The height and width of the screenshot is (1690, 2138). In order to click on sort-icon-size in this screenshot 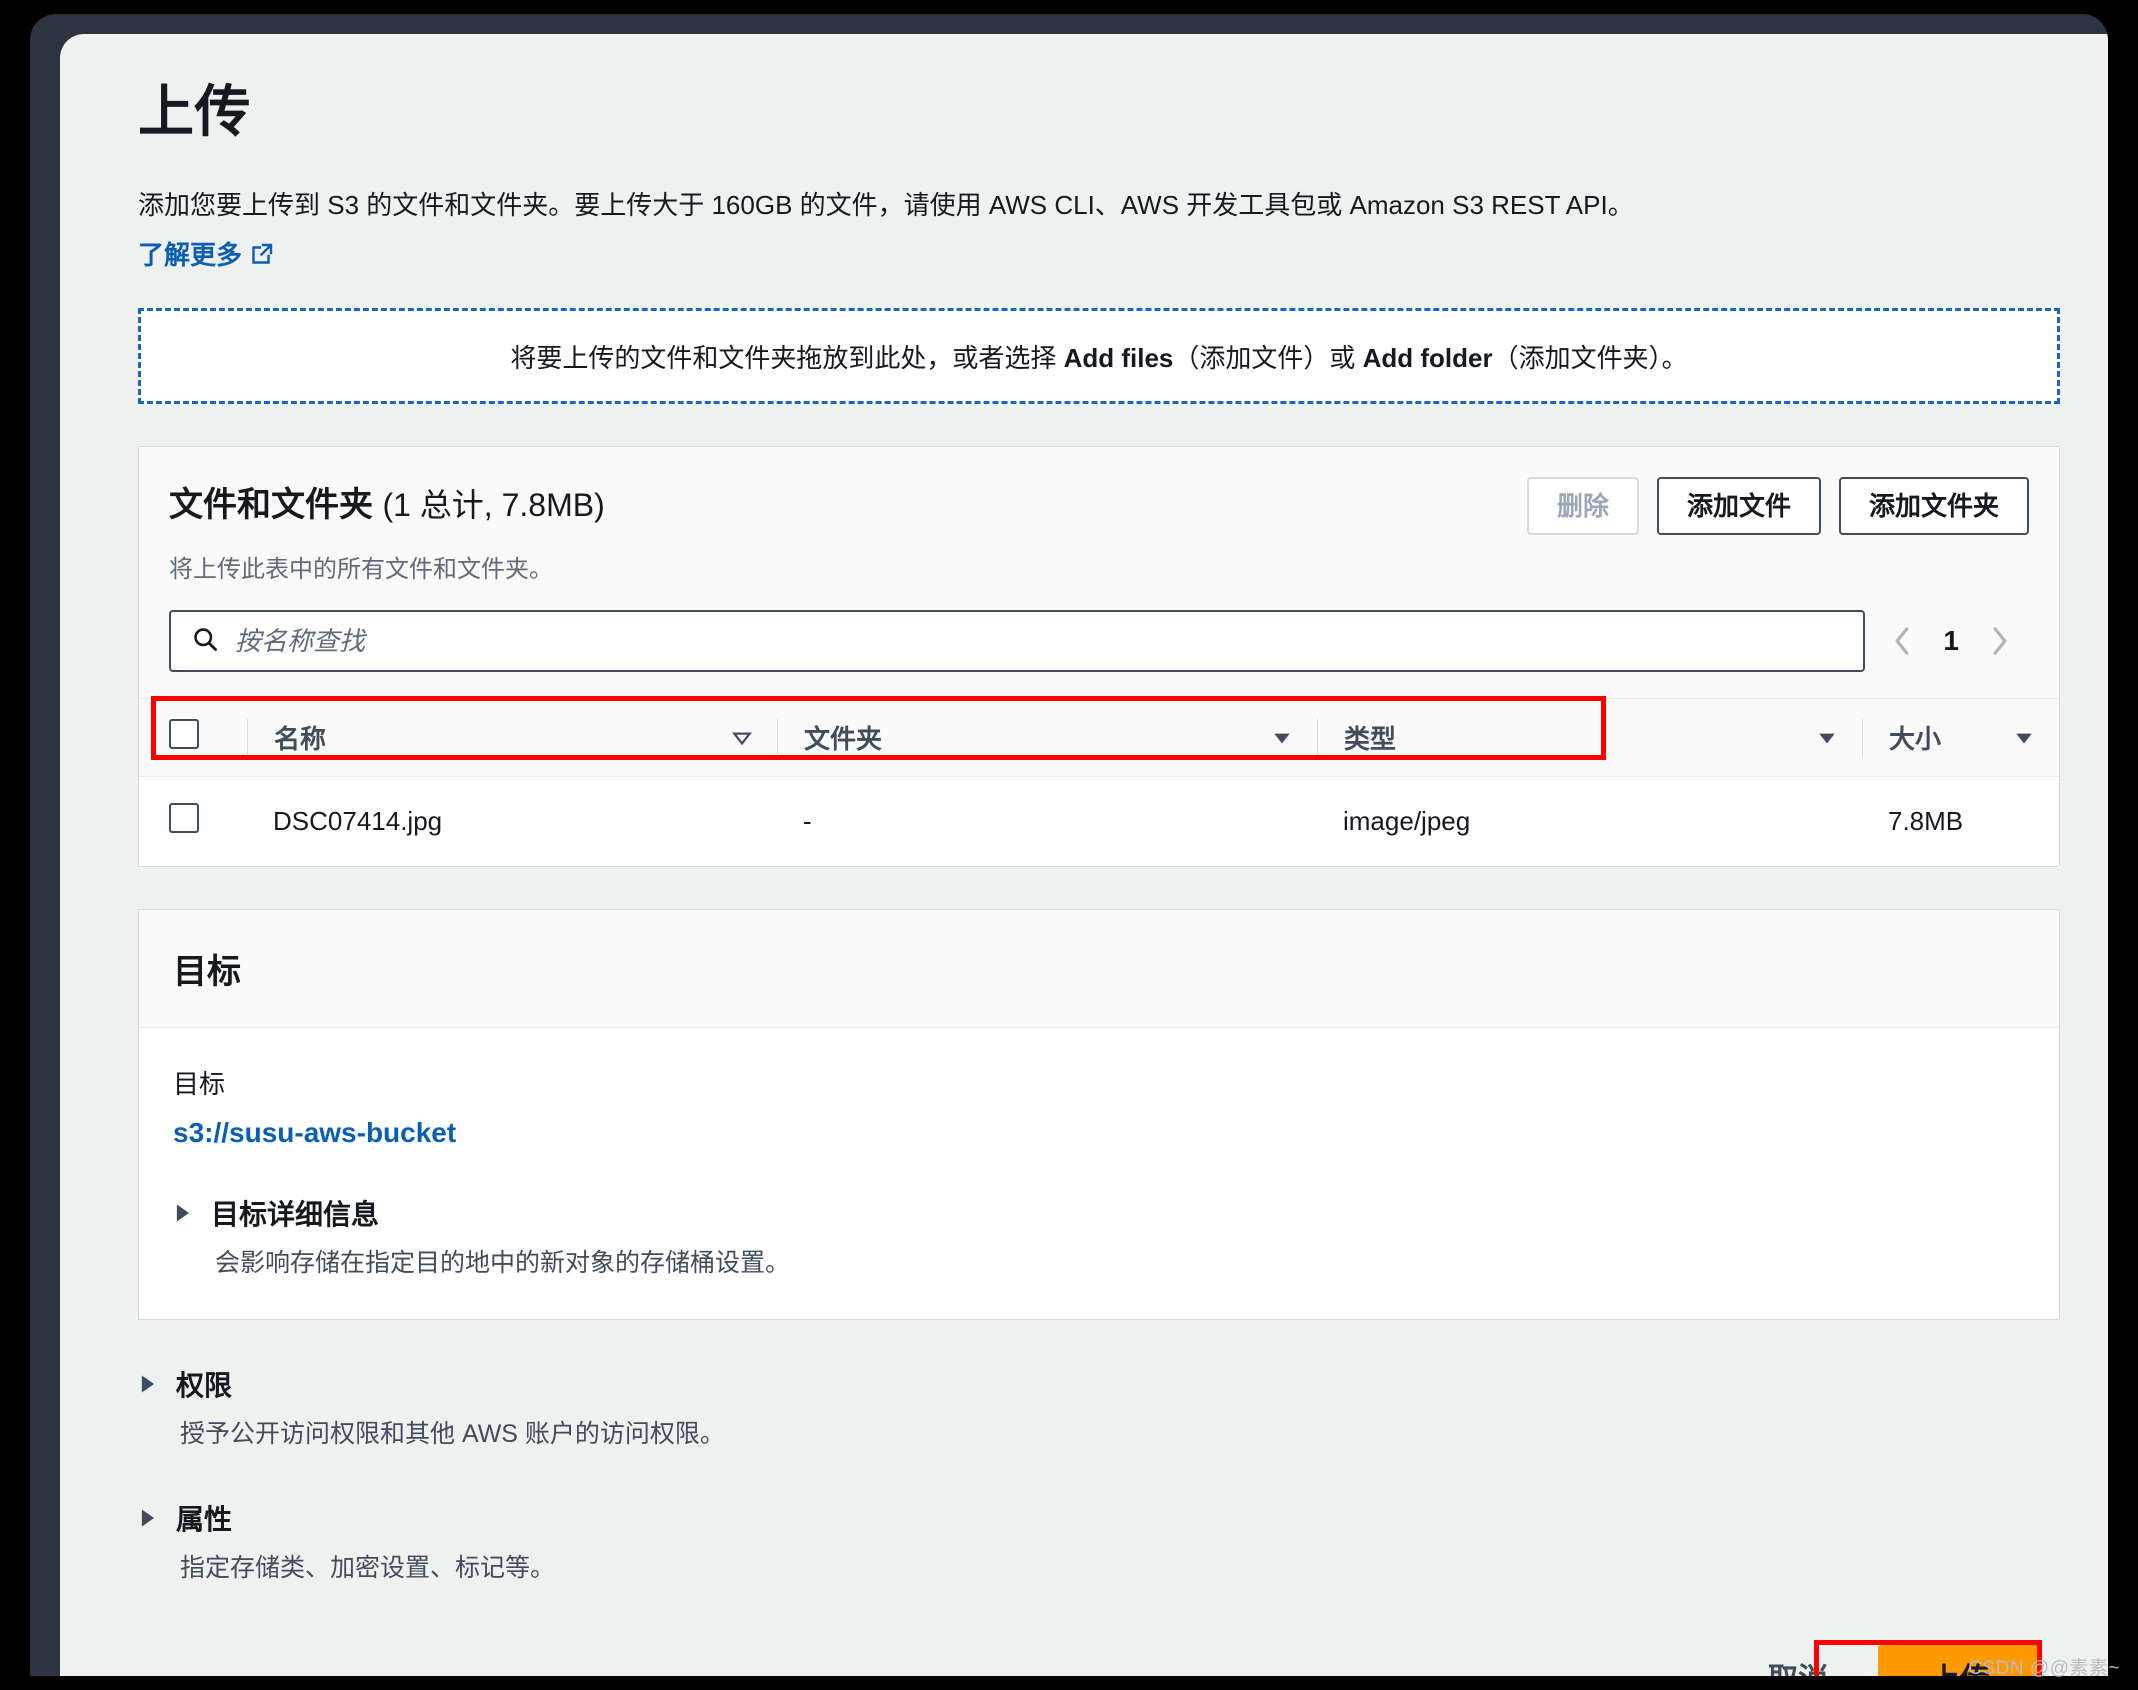, I will do `click(2024, 738)`.